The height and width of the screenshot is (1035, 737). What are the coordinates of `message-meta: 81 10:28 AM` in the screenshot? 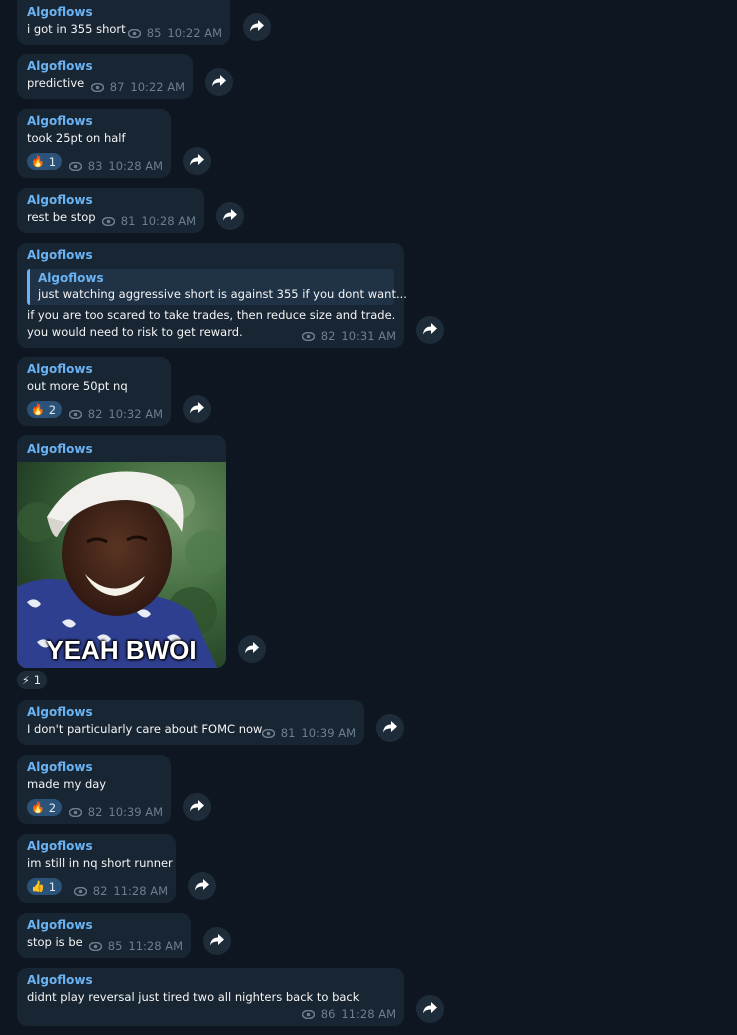 It's located at (148, 221).